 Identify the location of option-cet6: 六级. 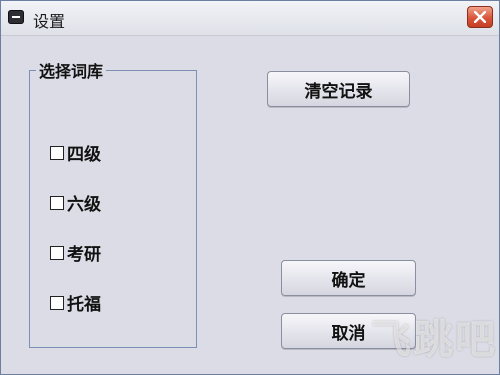
(75, 202).